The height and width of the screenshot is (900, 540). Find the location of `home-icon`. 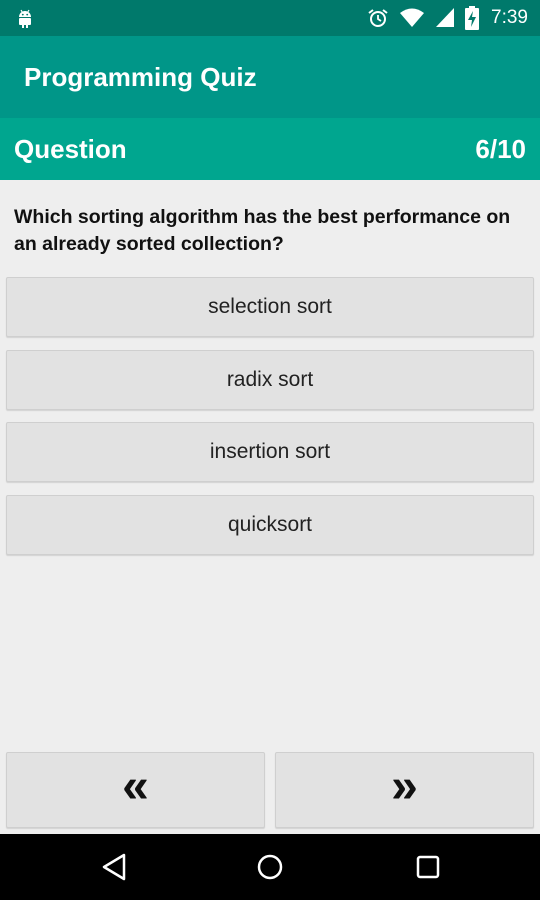

home-icon is located at coordinates (270, 867).